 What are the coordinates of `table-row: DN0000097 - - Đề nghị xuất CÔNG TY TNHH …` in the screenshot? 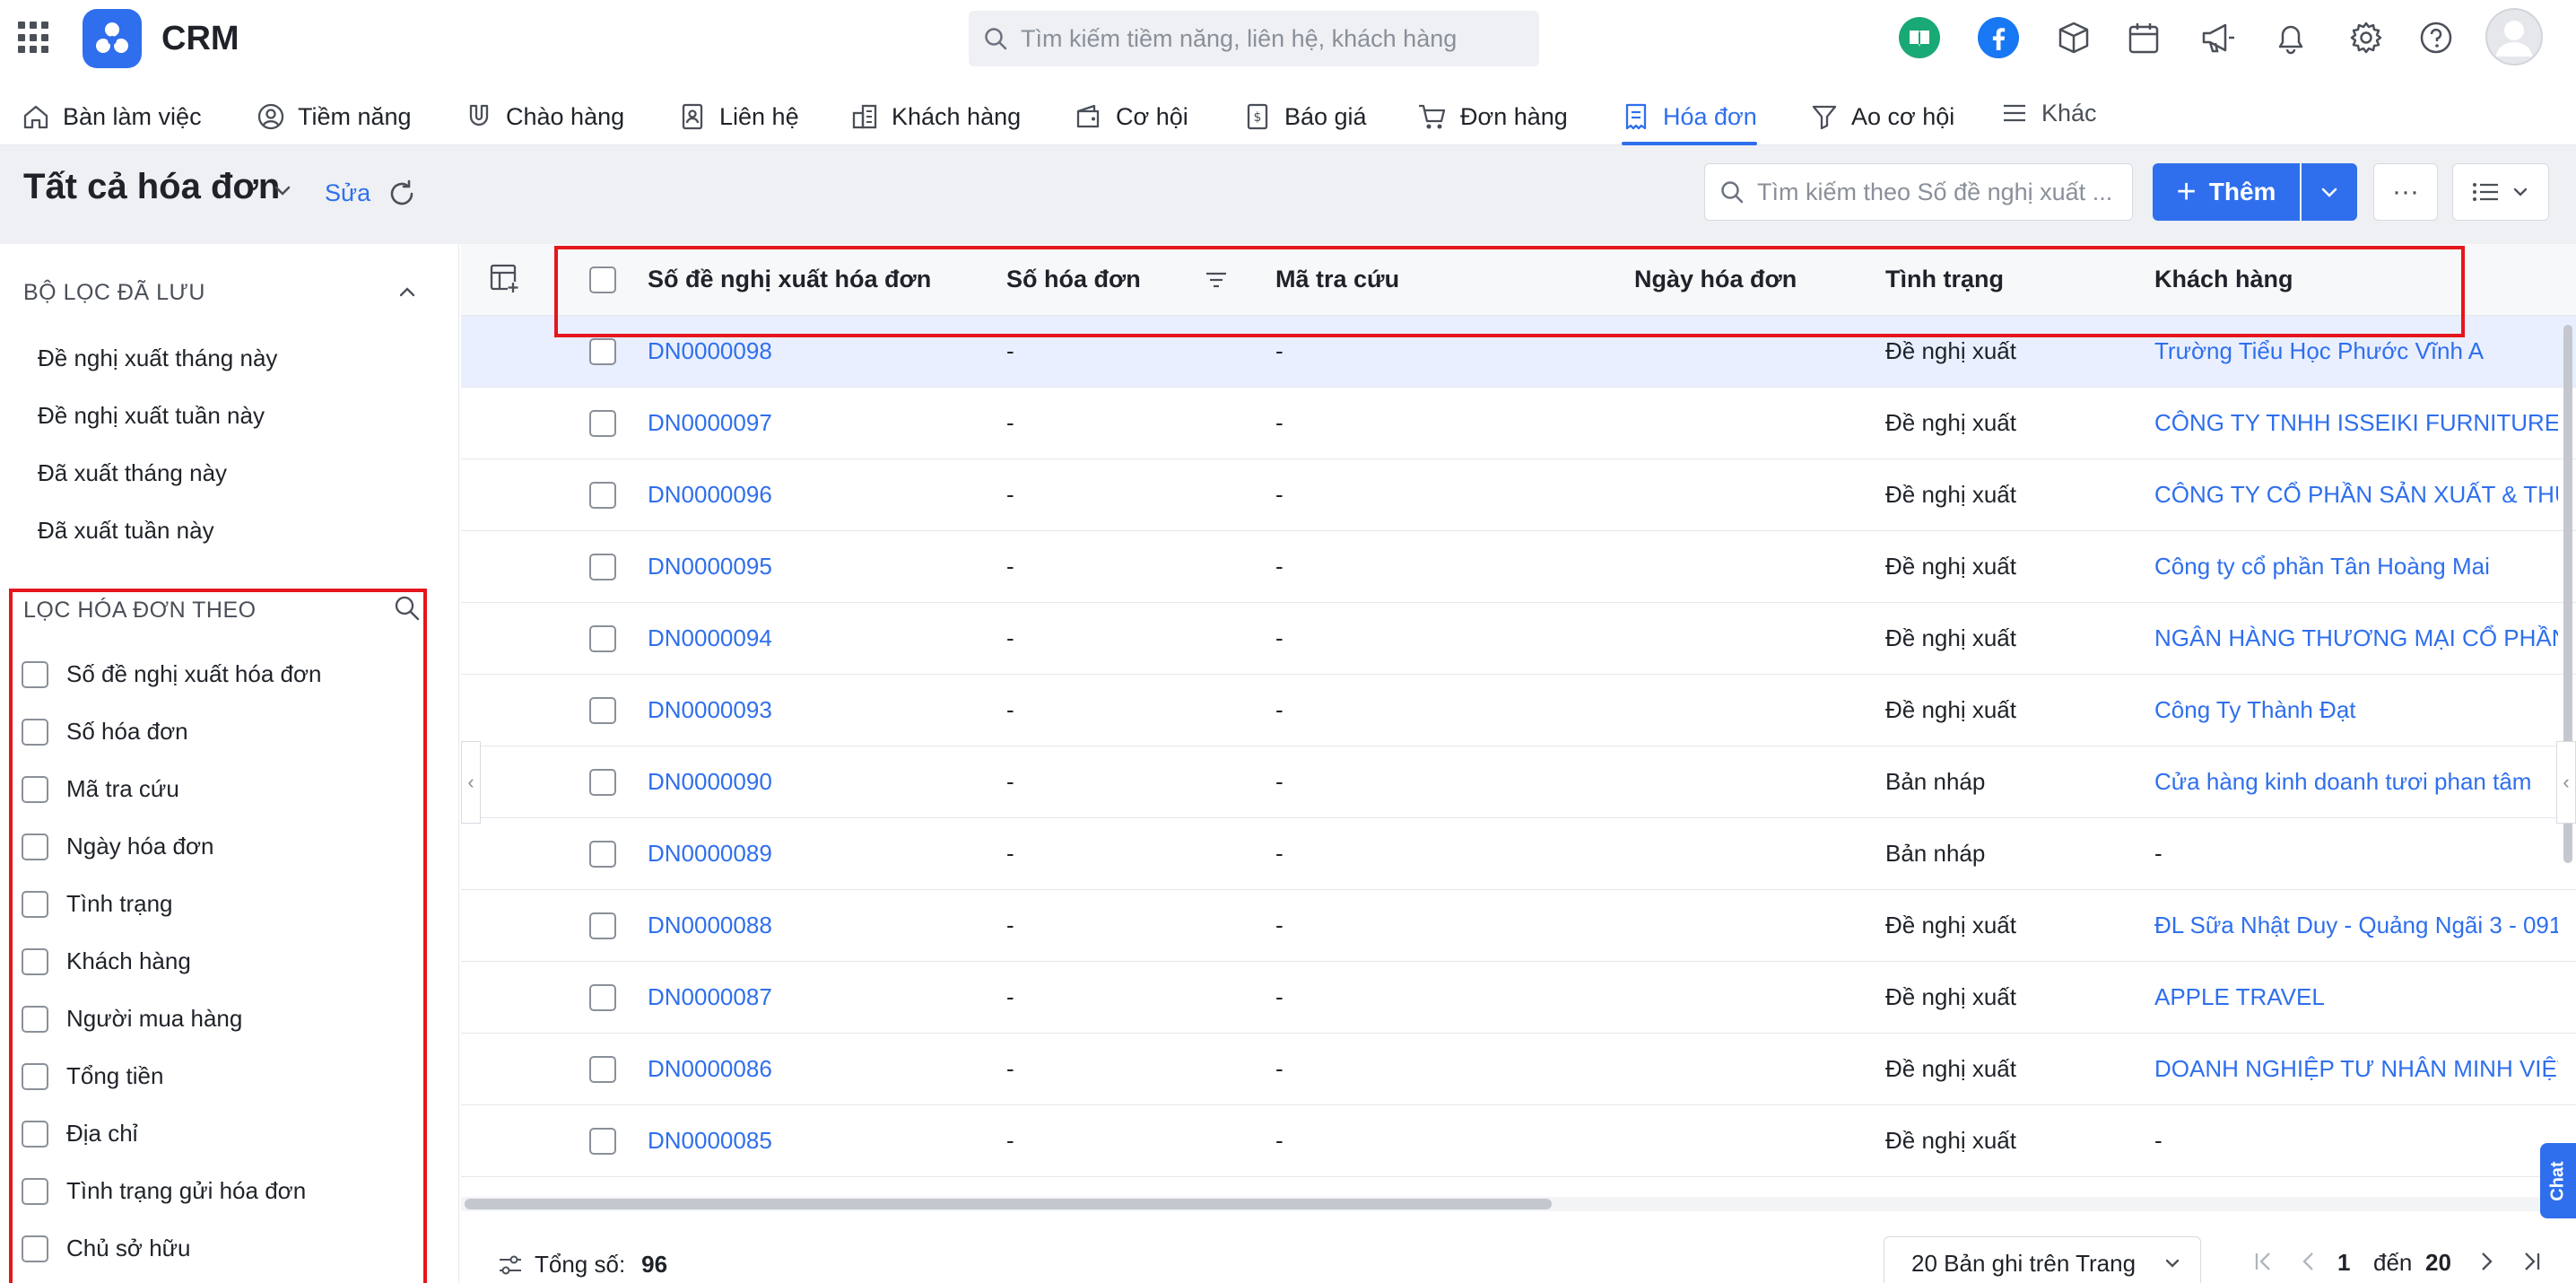 It's located at (1518, 423).